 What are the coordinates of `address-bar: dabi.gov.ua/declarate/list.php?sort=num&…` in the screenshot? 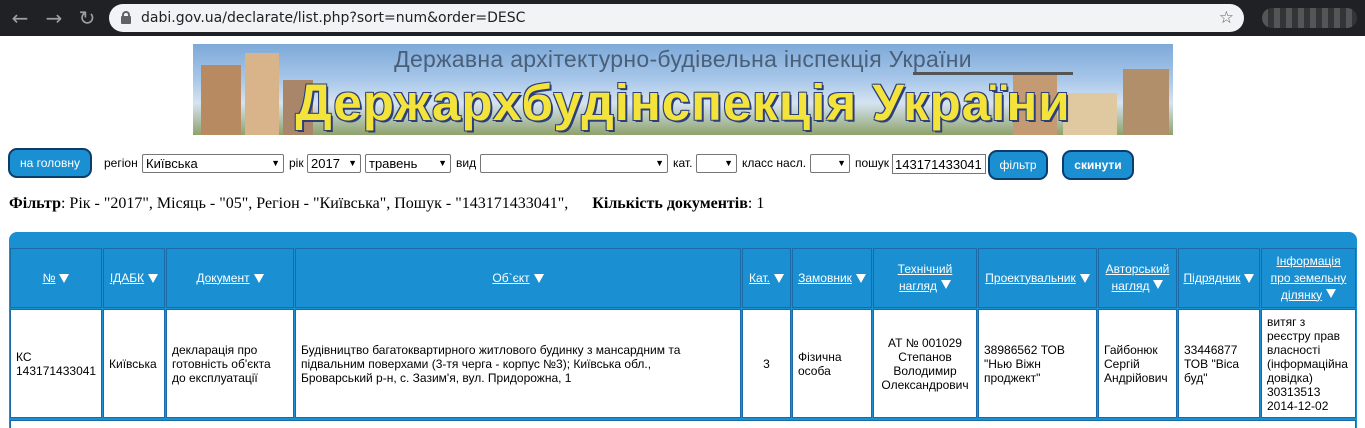 It's located at (676, 18).